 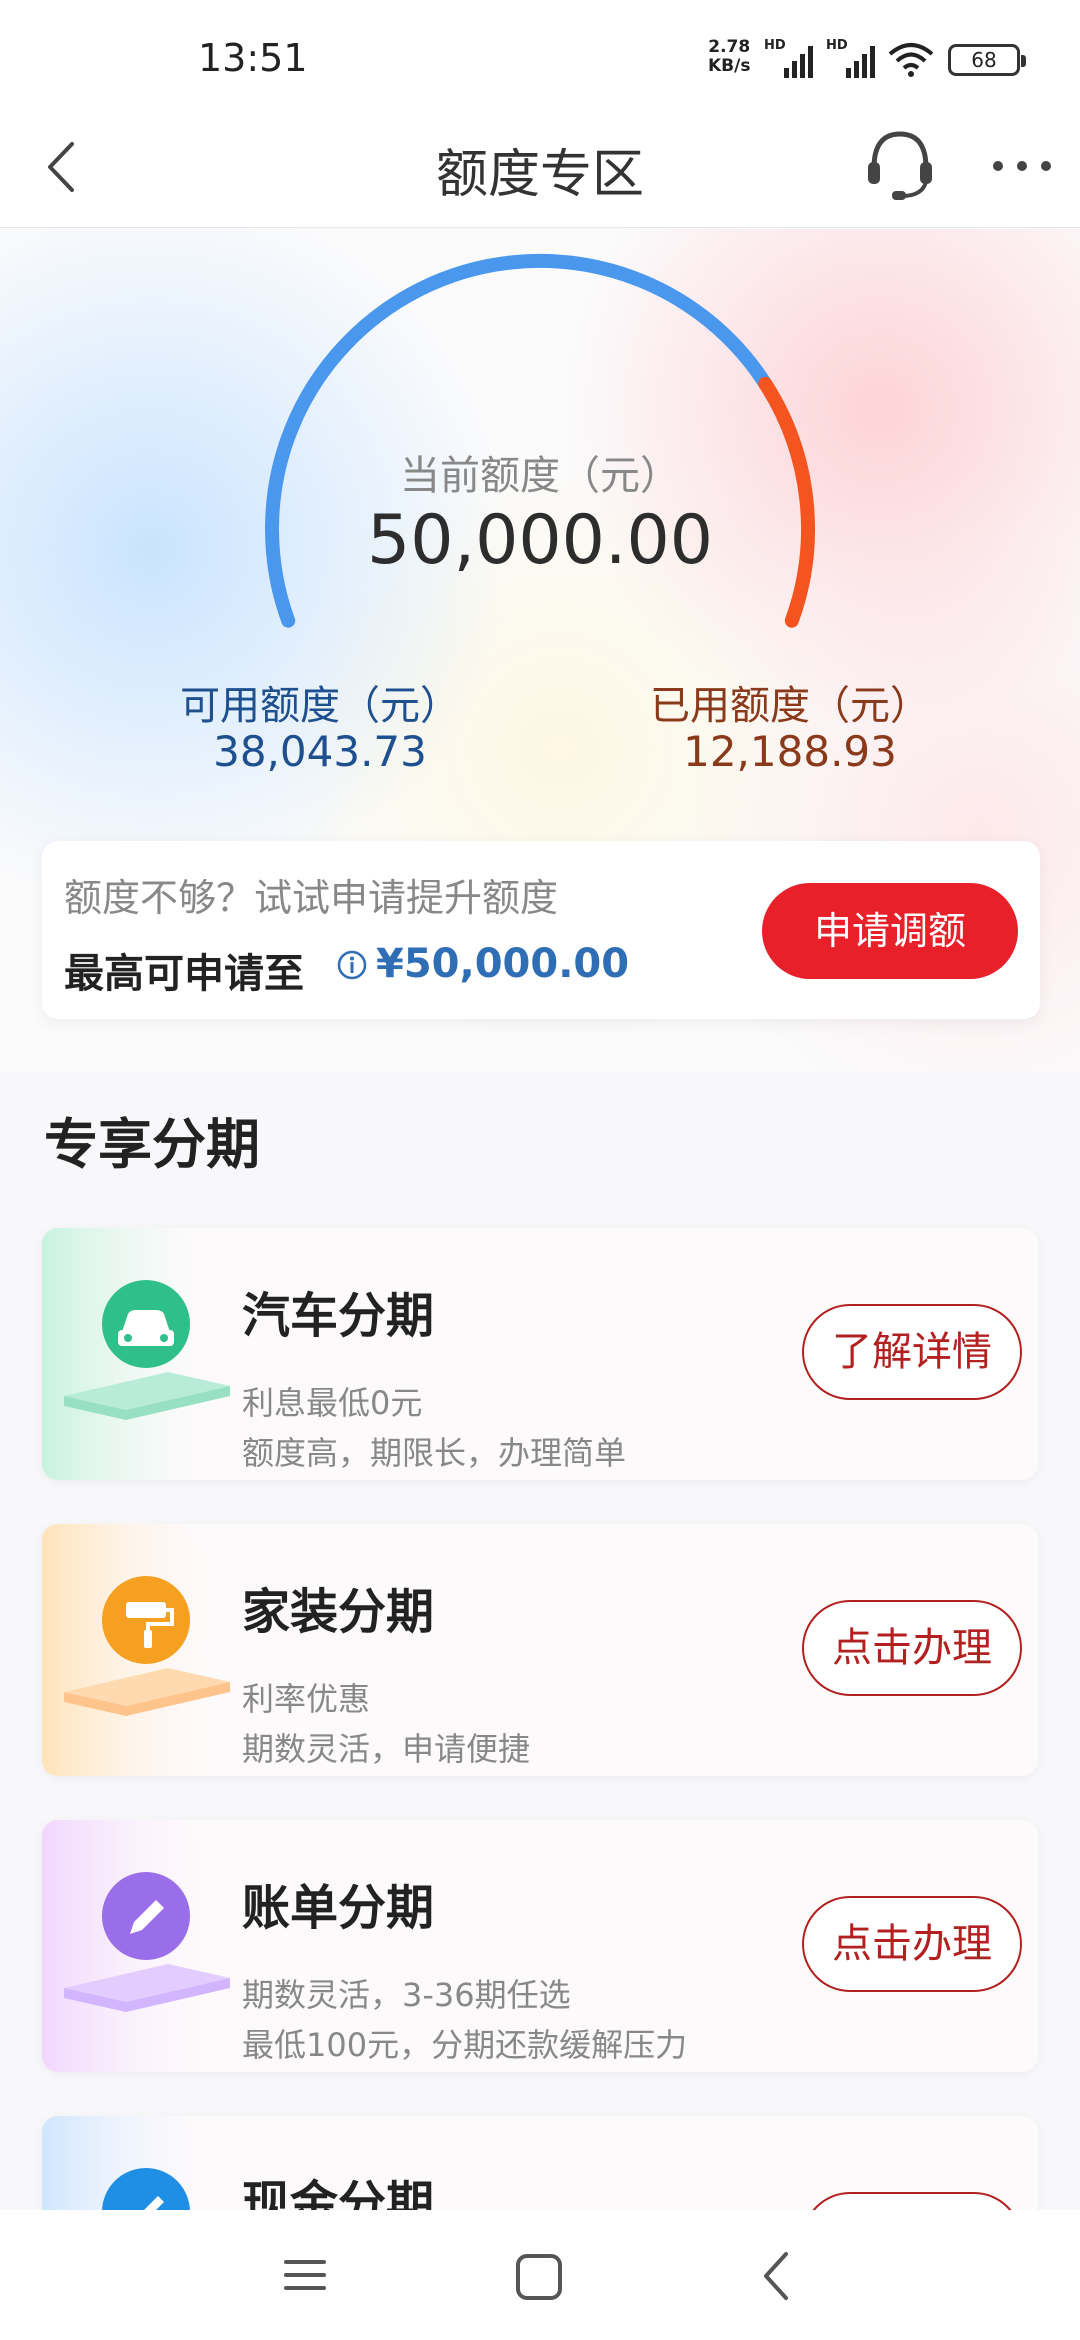 What do you see at coordinates (540, 540) in the screenshot?
I see `current-limit-value: 50,000.00` at bounding box center [540, 540].